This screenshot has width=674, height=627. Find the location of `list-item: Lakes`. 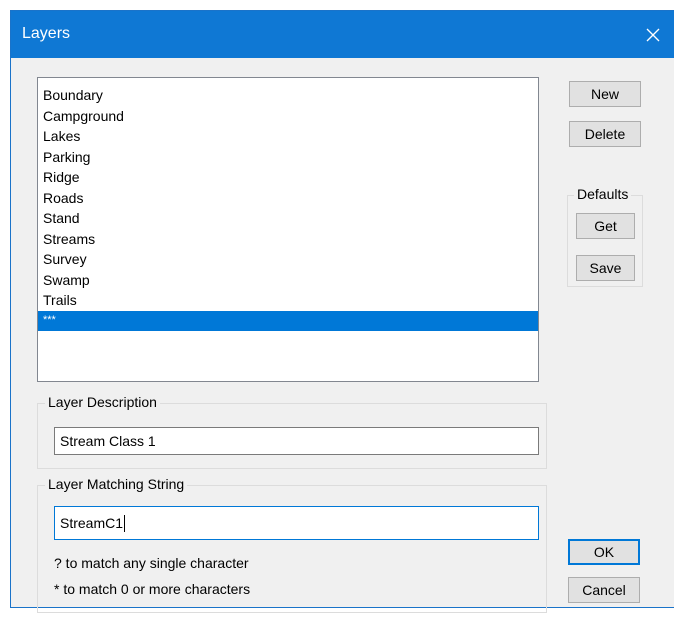

list-item: Lakes is located at coordinates (288, 136).